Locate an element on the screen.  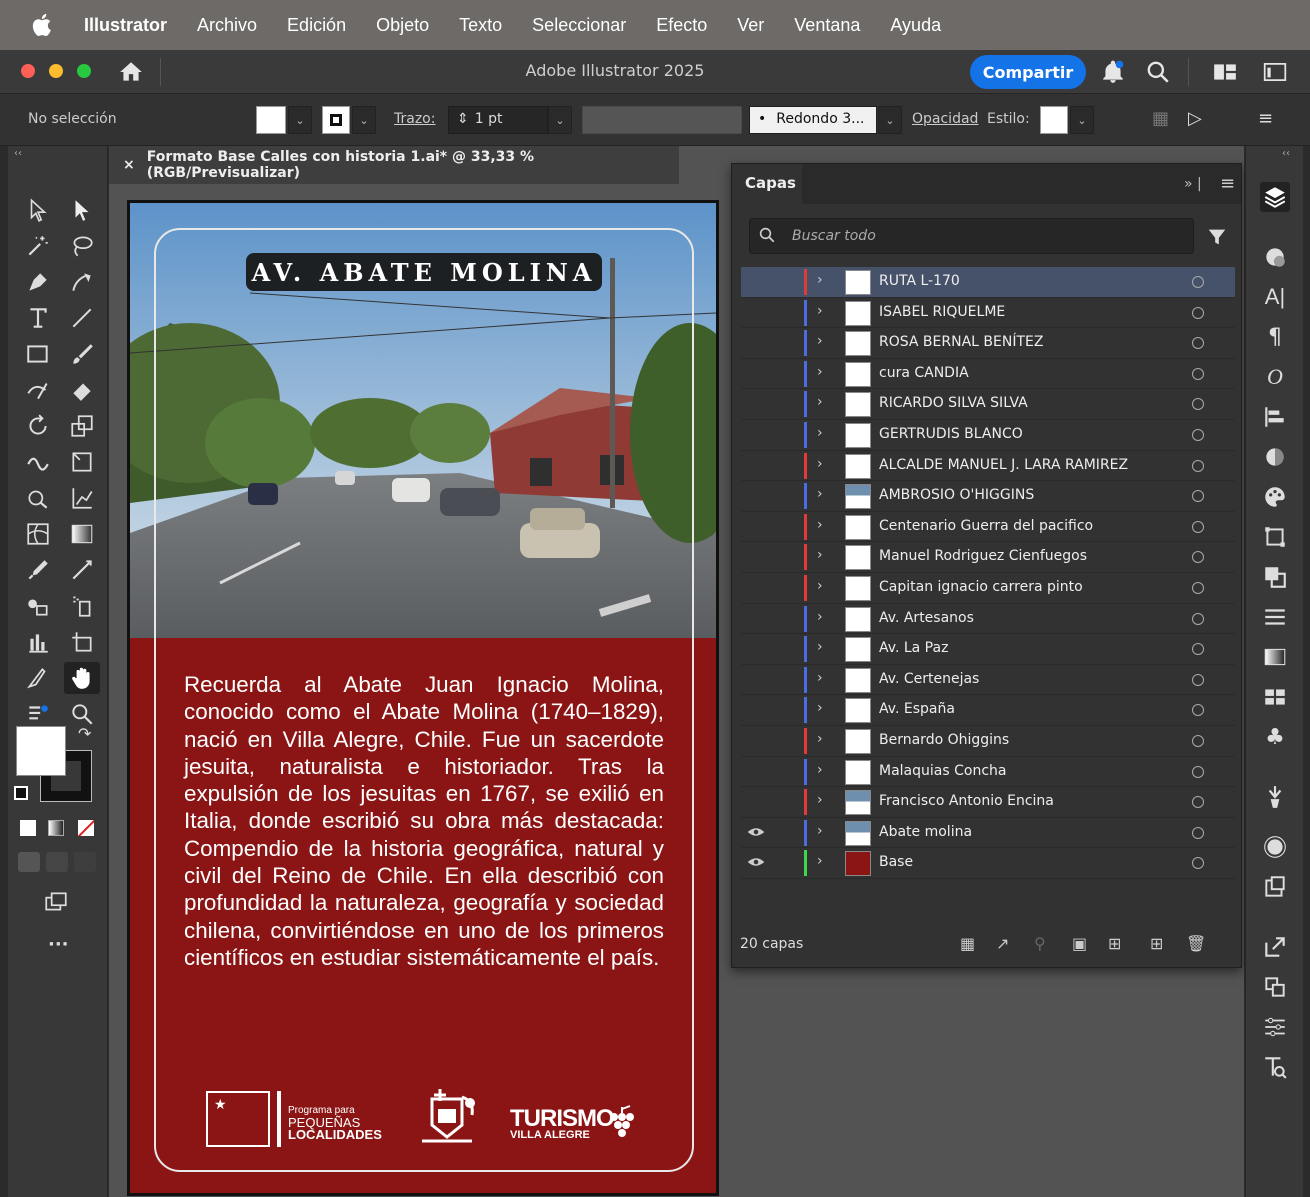
gradient-tool-icon is located at coordinates (82, 534).